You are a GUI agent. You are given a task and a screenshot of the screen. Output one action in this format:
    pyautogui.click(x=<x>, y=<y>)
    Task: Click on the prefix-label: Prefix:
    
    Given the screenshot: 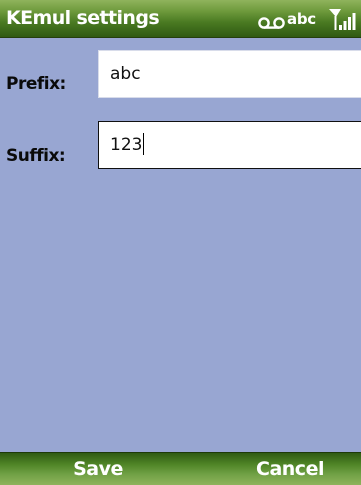 What is the action you would take?
    pyautogui.click(x=36, y=84)
    